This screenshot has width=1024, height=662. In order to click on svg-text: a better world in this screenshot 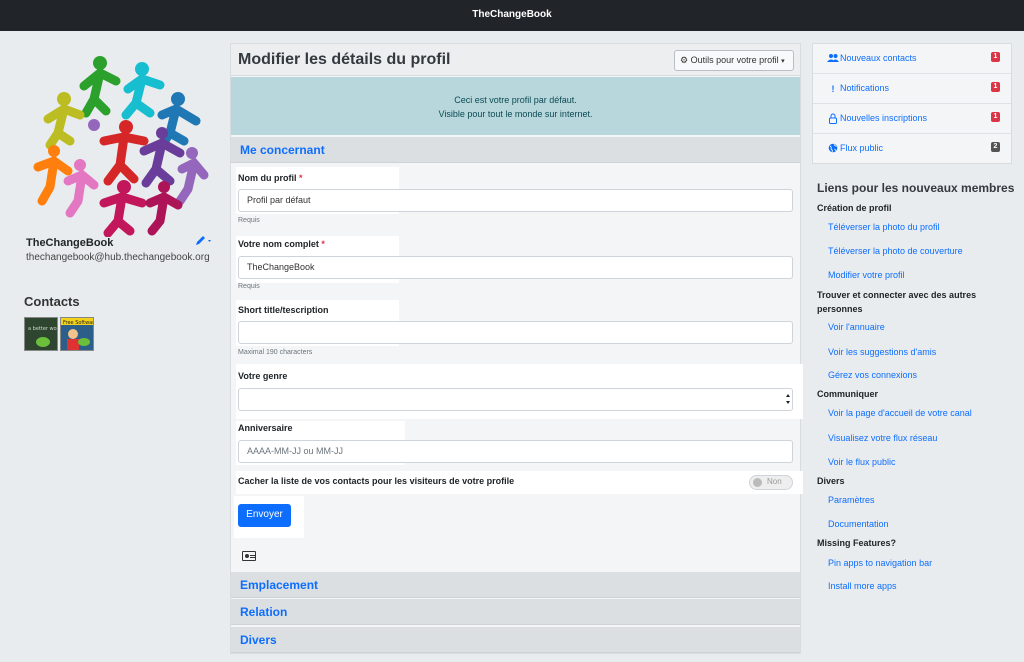, I will do `click(42, 329)`.